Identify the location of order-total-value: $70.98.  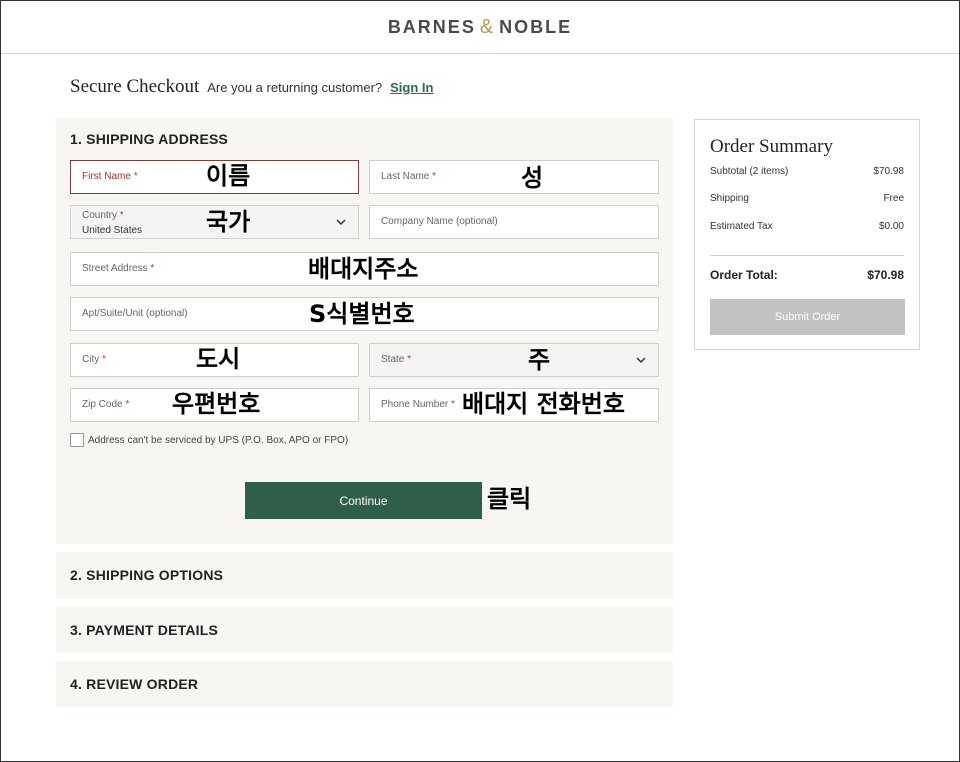
(885, 275).